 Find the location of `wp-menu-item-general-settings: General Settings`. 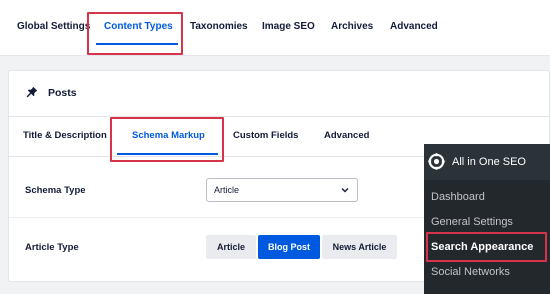

wp-menu-item-general-settings: General Settings is located at coordinates (472, 222).